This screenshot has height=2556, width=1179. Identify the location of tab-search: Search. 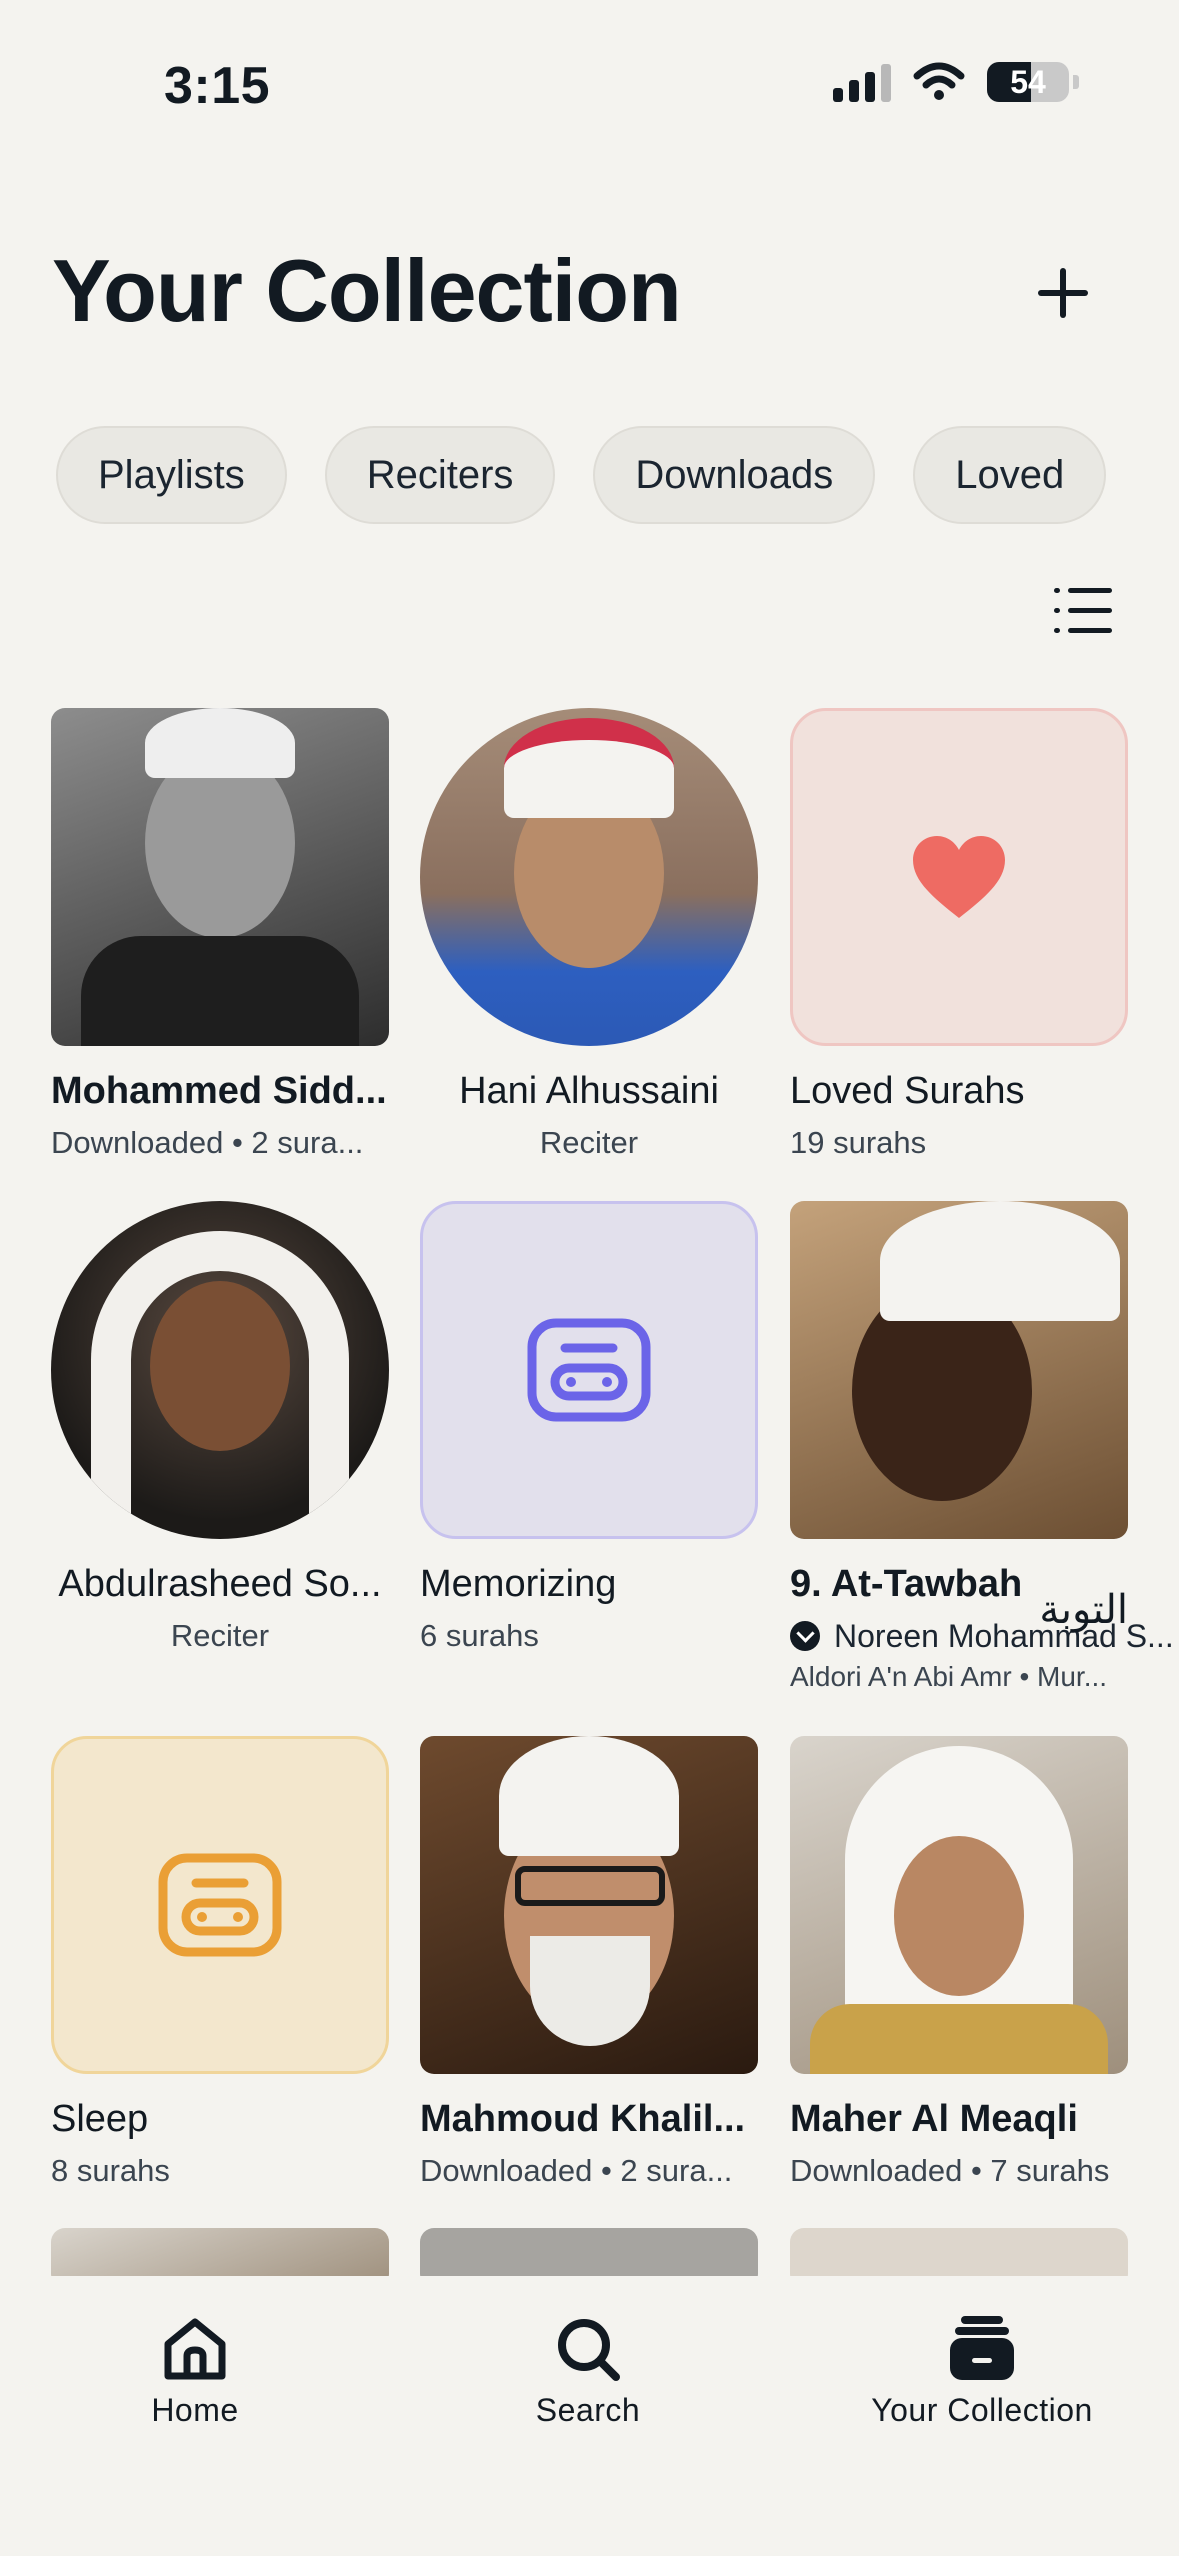
(588, 2371).